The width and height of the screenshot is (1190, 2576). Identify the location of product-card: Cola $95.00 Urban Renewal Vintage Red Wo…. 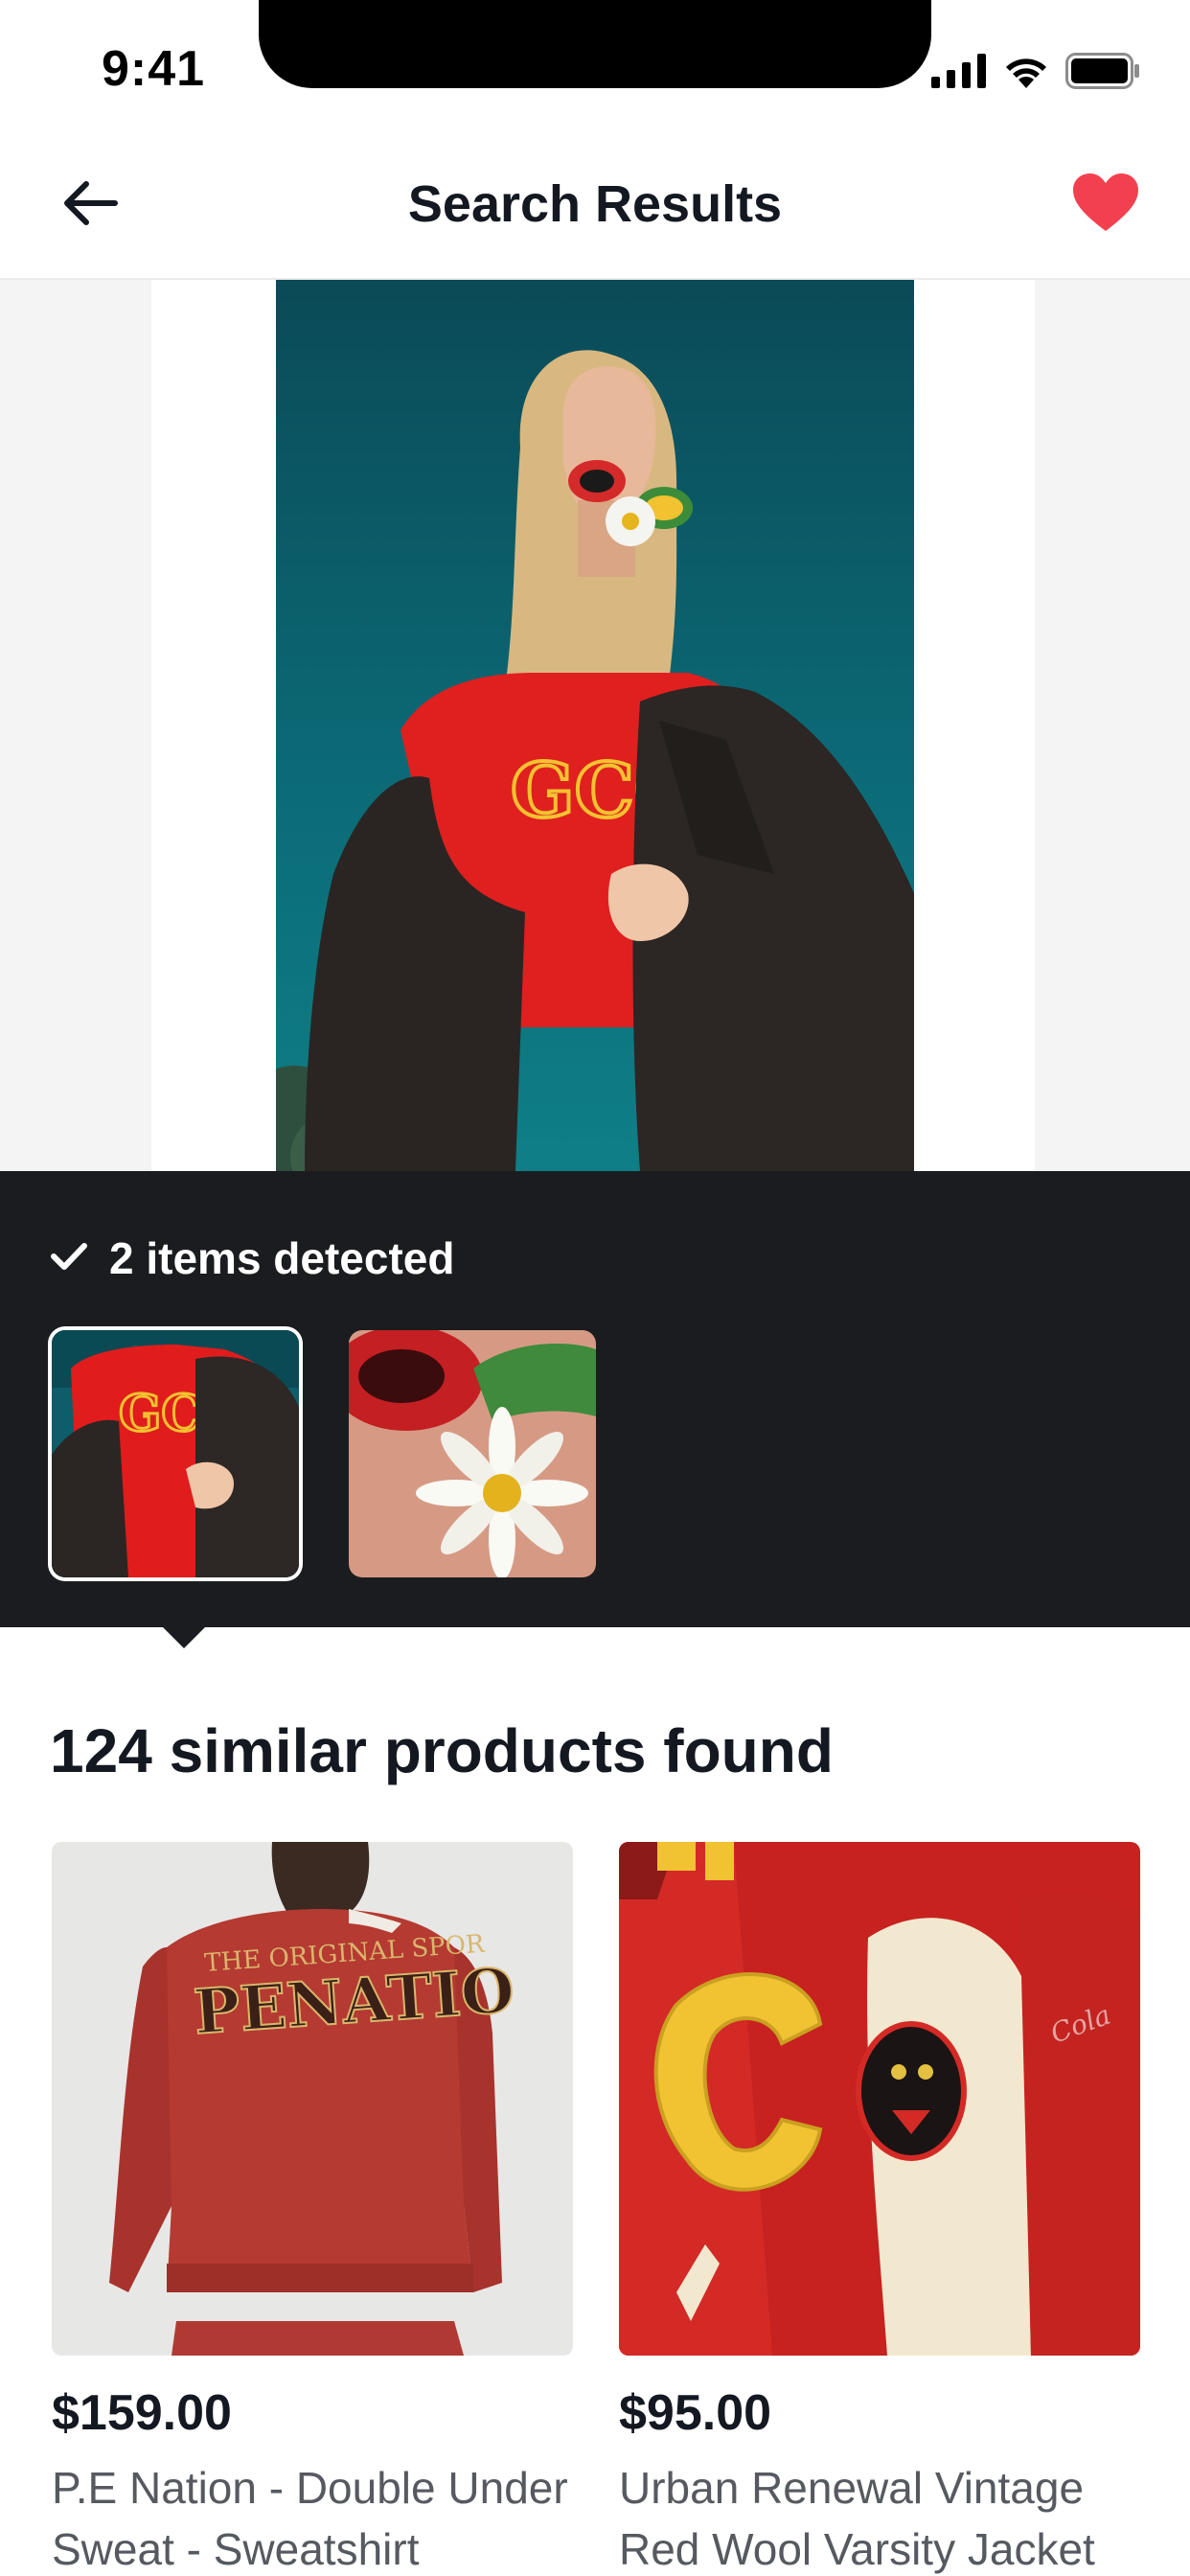
(880, 2209).